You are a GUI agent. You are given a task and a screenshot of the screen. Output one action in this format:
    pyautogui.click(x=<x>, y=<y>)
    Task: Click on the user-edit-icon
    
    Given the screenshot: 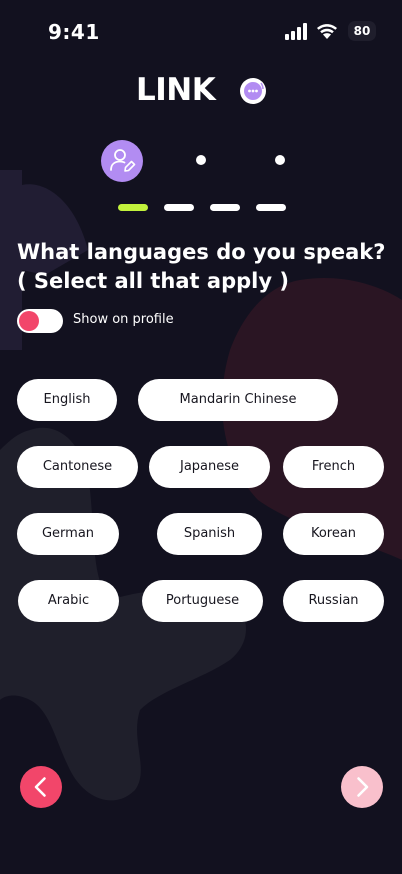 What is the action you would take?
    pyautogui.click(x=123, y=160)
    